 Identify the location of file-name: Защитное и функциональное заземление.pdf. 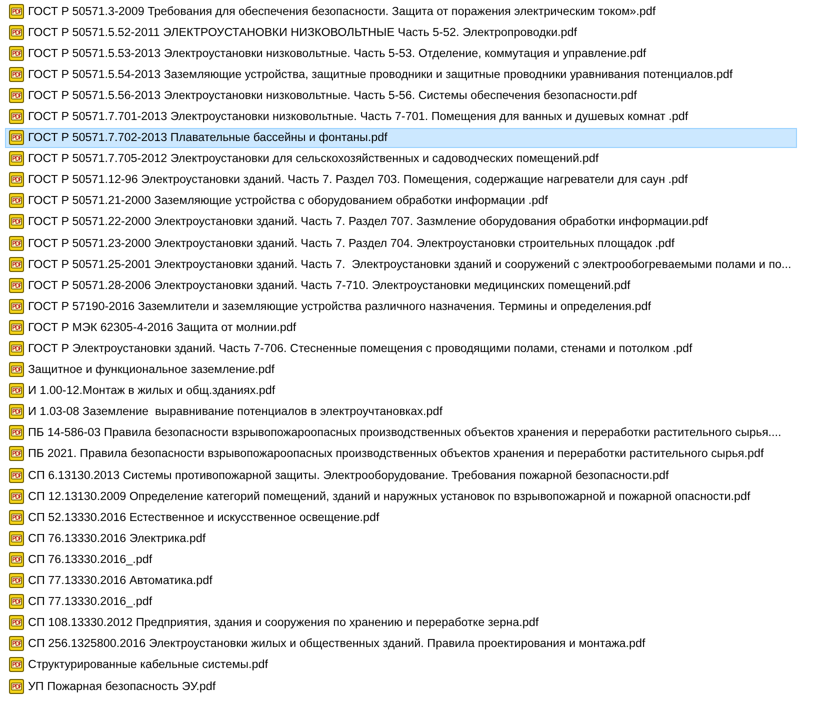
(151, 369).